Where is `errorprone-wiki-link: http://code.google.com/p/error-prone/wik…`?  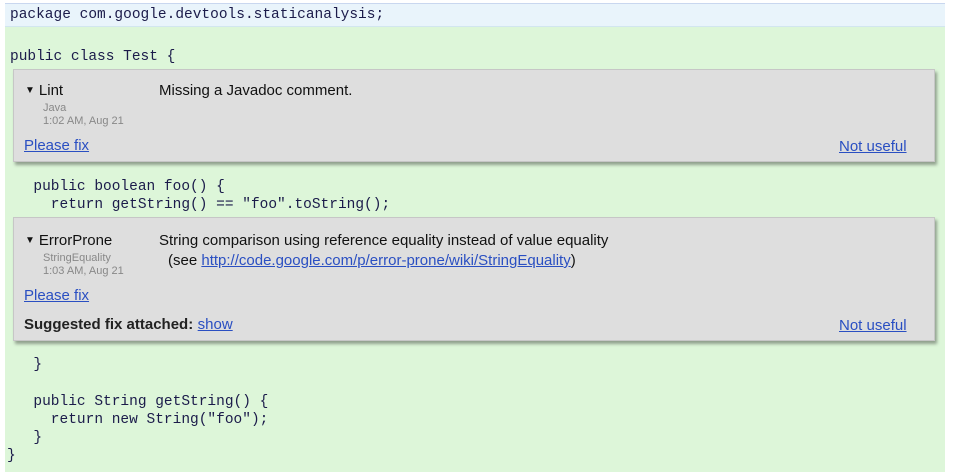
errorprone-wiki-link: http://code.google.com/p/error-prone/wik… is located at coordinates (385, 260).